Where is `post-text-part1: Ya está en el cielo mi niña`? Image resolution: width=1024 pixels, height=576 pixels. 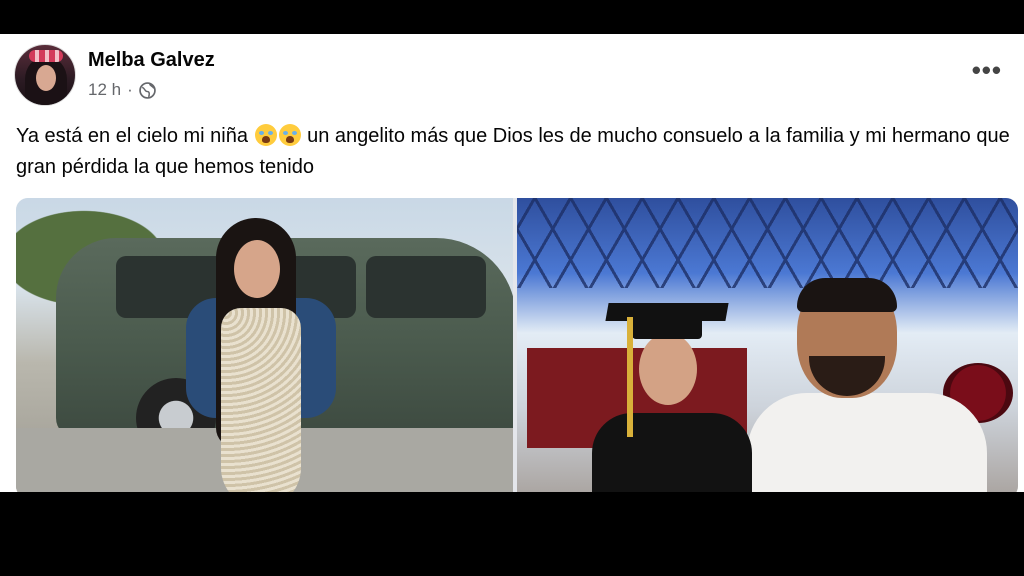 post-text-part1: Ya está en el cielo mi niña is located at coordinates (132, 136).